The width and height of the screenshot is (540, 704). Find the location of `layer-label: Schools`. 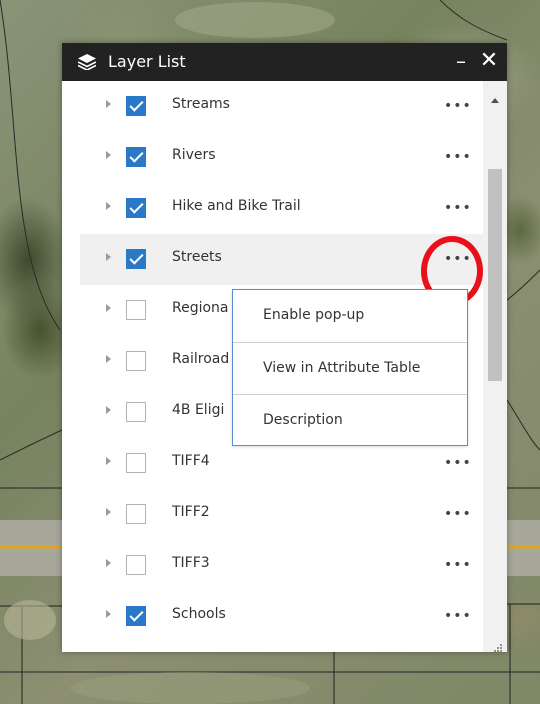

layer-label: Schools is located at coordinates (199, 614).